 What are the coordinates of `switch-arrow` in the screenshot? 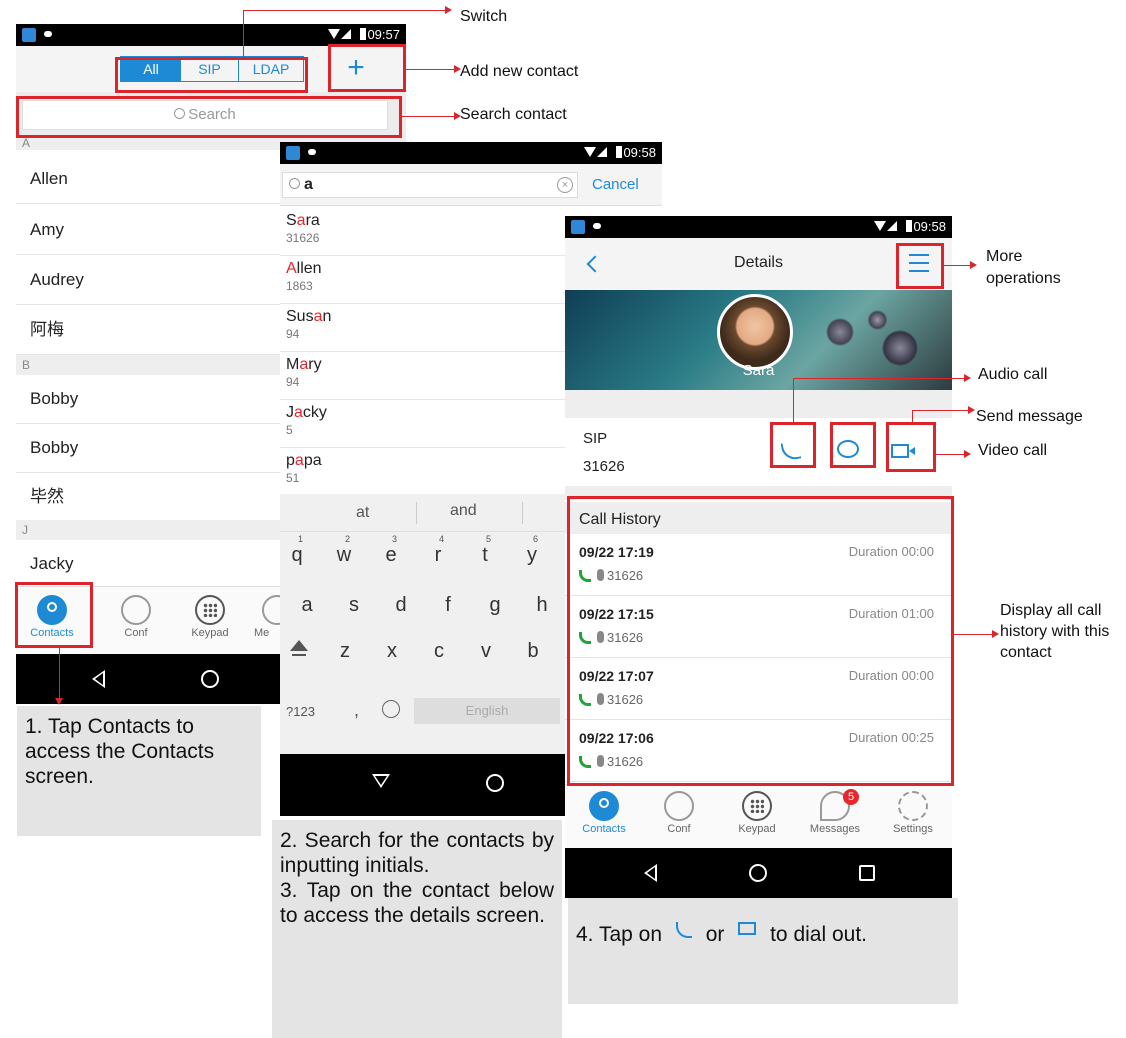 It's located at (448, 10).